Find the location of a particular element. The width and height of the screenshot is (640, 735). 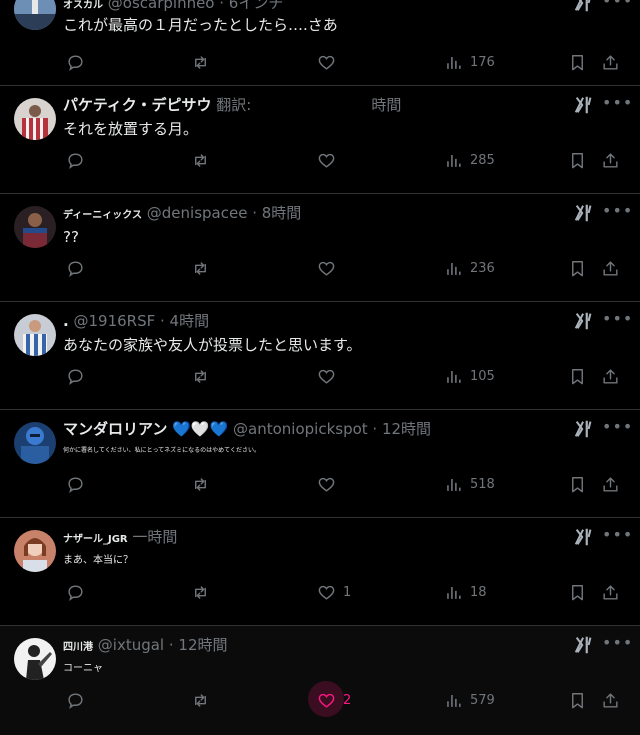

views-count: 579 is located at coordinates (482, 700).